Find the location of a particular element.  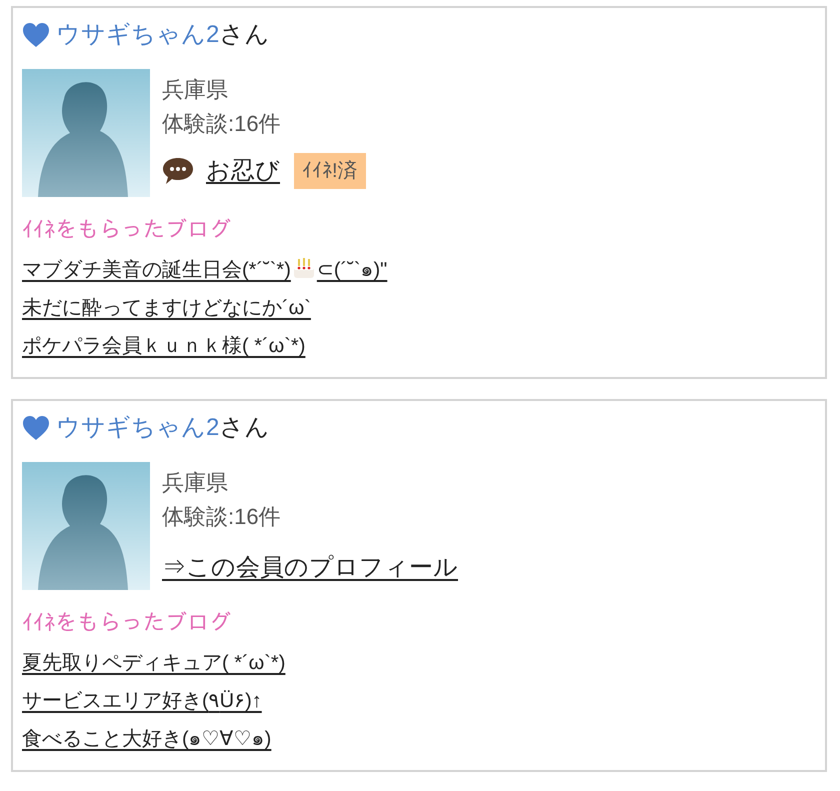

speech-bubble-icon is located at coordinates (178, 171).